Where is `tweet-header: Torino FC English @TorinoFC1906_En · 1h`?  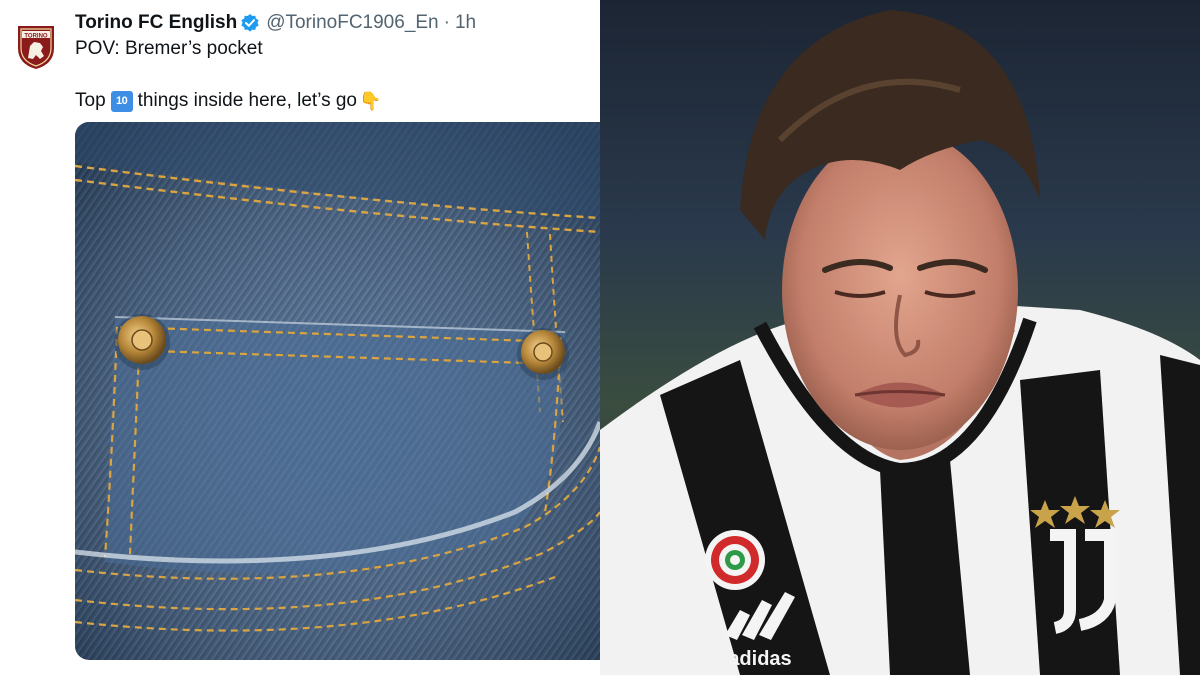
tweet-header: Torino FC English @TorinoFC1906_En · 1h is located at coordinates (275, 23).